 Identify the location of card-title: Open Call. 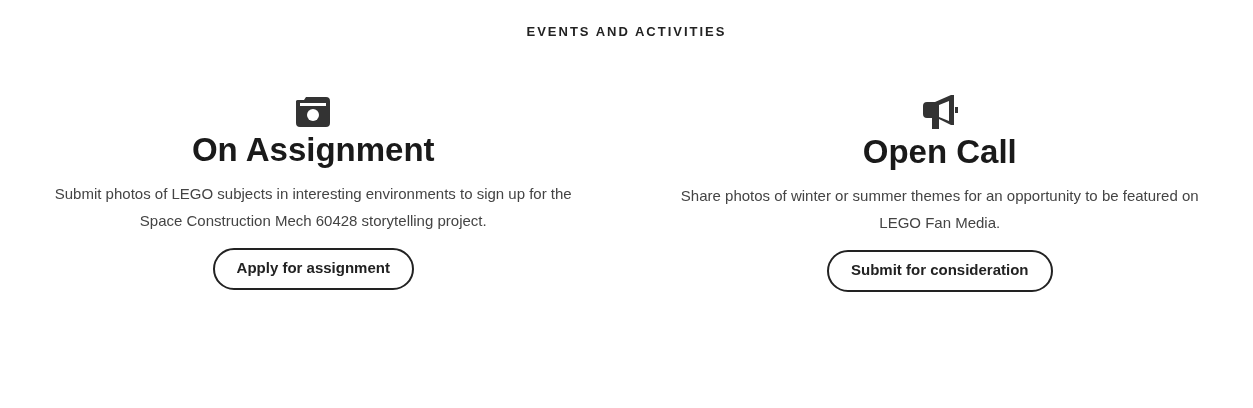
(939, 151).